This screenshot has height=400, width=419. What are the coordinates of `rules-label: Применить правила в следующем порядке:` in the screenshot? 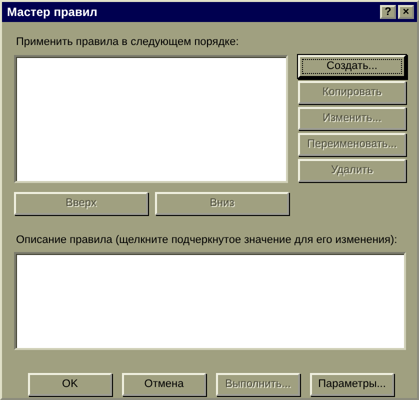 It's located at (128, 42).